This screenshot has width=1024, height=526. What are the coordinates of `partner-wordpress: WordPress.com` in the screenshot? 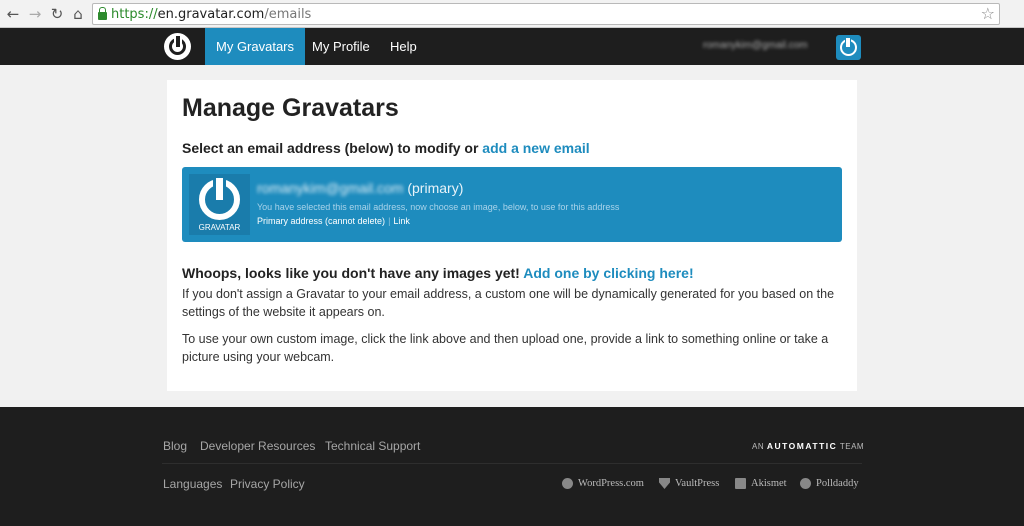 It's located at (603, 483).